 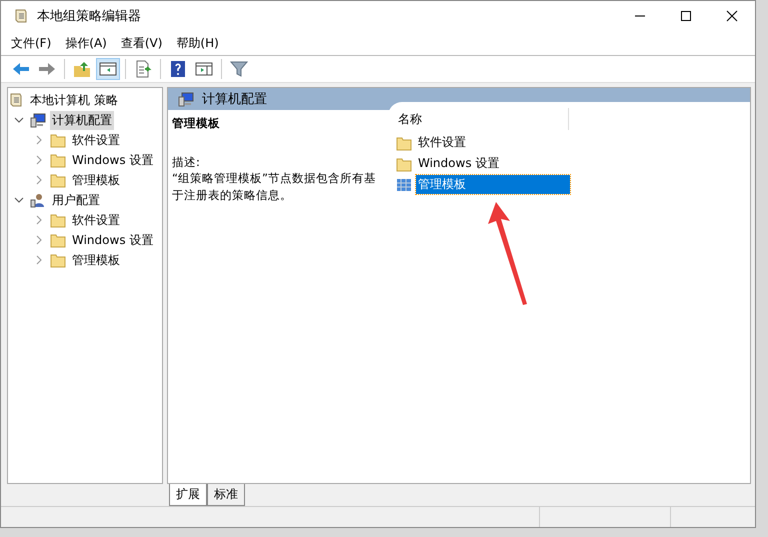 I want to click on column-header: 名称, so click(x=478, y=119).